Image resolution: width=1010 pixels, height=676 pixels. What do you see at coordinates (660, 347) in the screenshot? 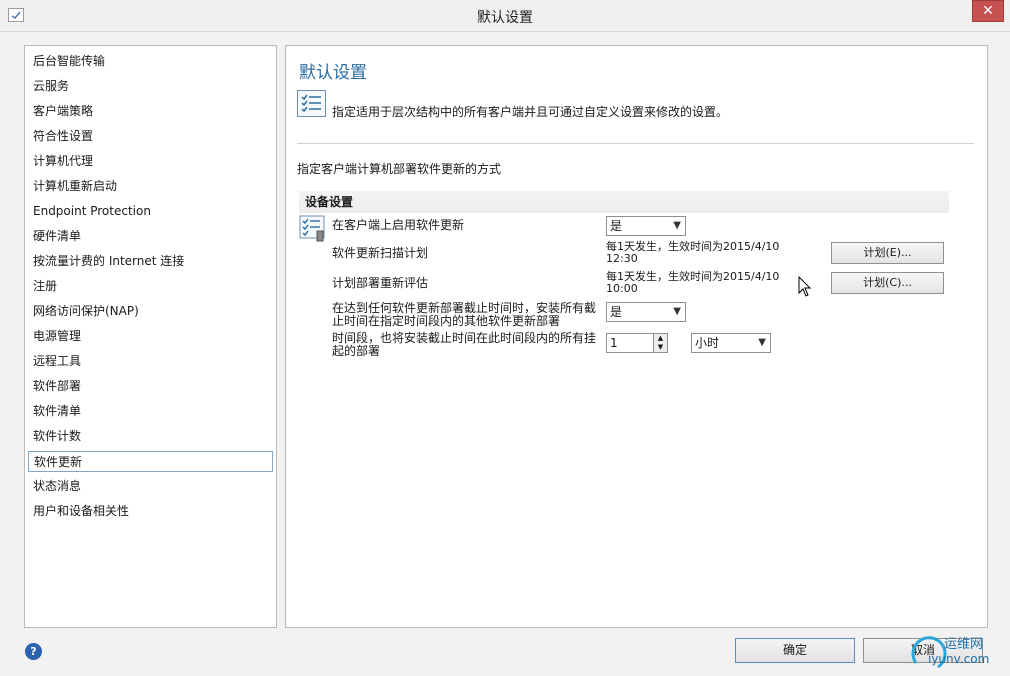
I see `spin-down-icon: ▼` at bounding box center [660, 347].